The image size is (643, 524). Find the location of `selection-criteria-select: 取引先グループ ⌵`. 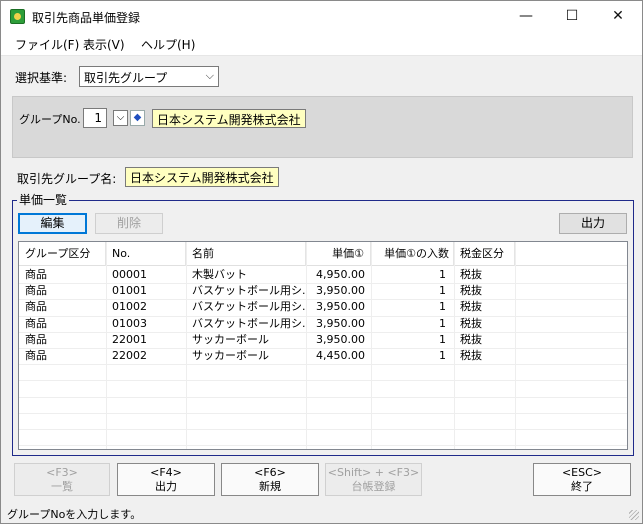

selection-criteria-select: 取引先グループ ⌵ is located at coordinates (149, 76).